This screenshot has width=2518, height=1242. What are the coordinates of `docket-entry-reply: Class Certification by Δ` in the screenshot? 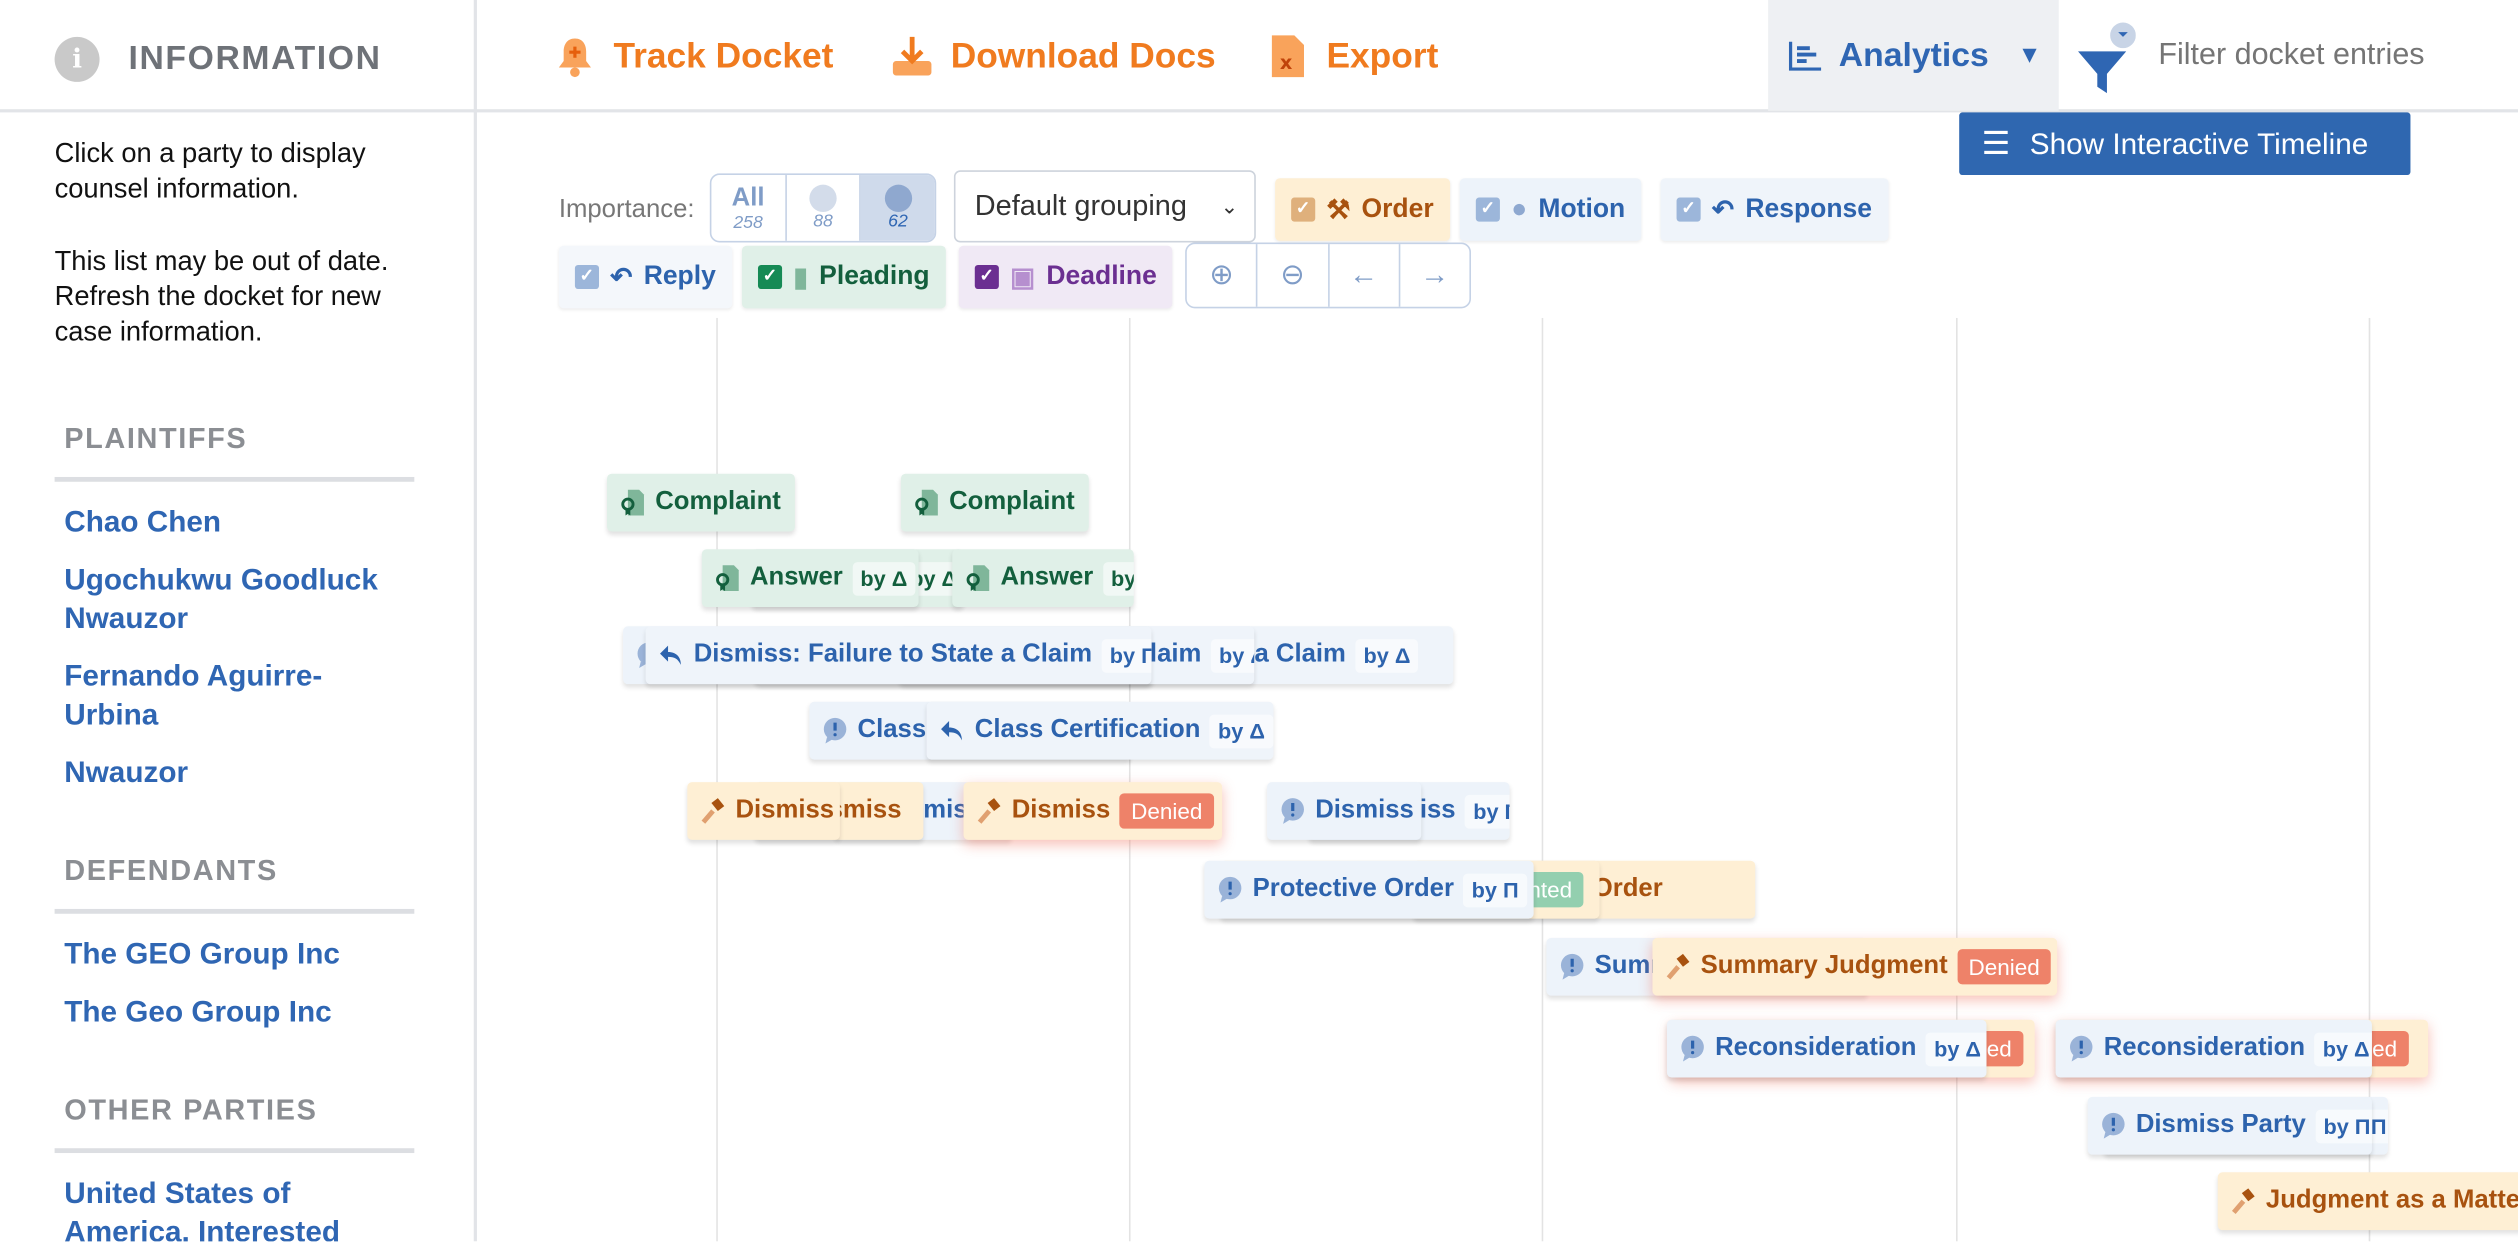 It's located at (1100, 730).